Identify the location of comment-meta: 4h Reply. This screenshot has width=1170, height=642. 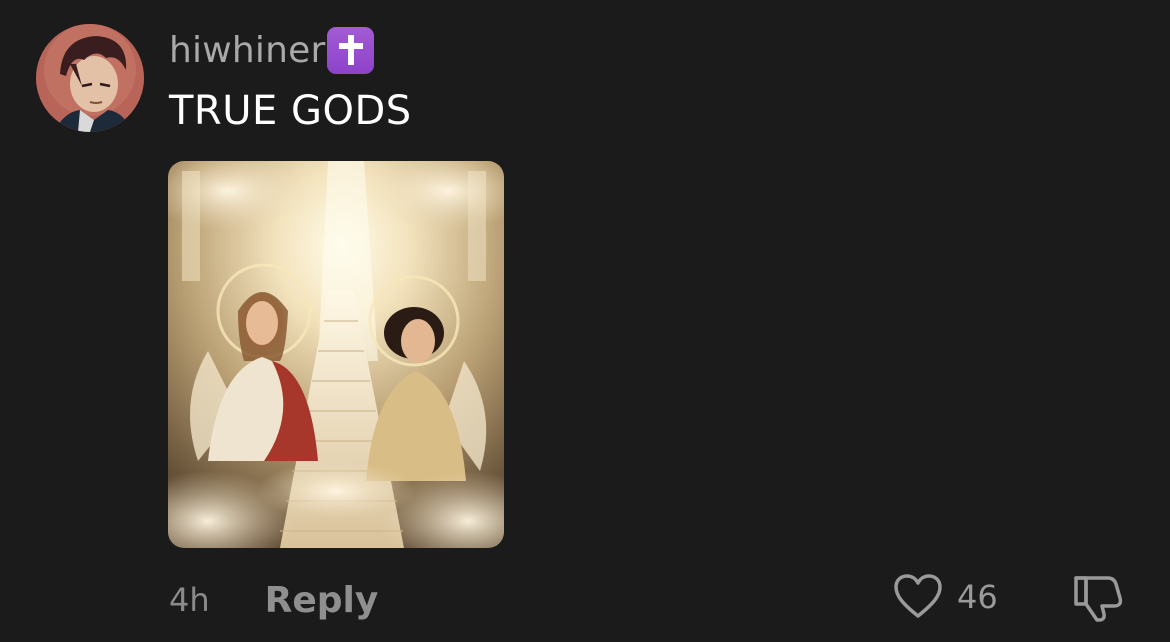
(273, 600).